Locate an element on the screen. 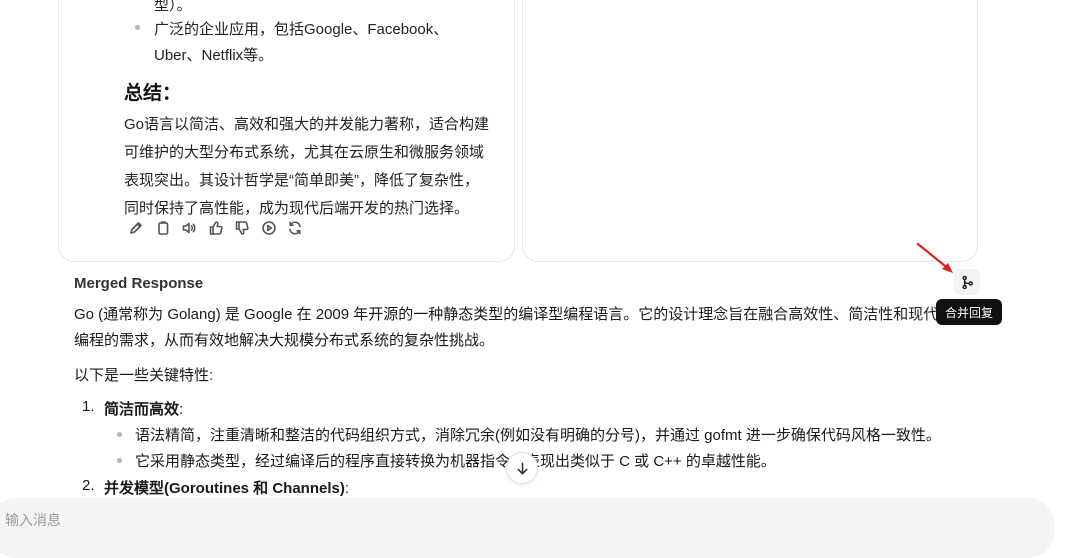 Image resolution: width=1080 pixels, height=558 pixels. edit-icon is located at coordinates (141, 228).